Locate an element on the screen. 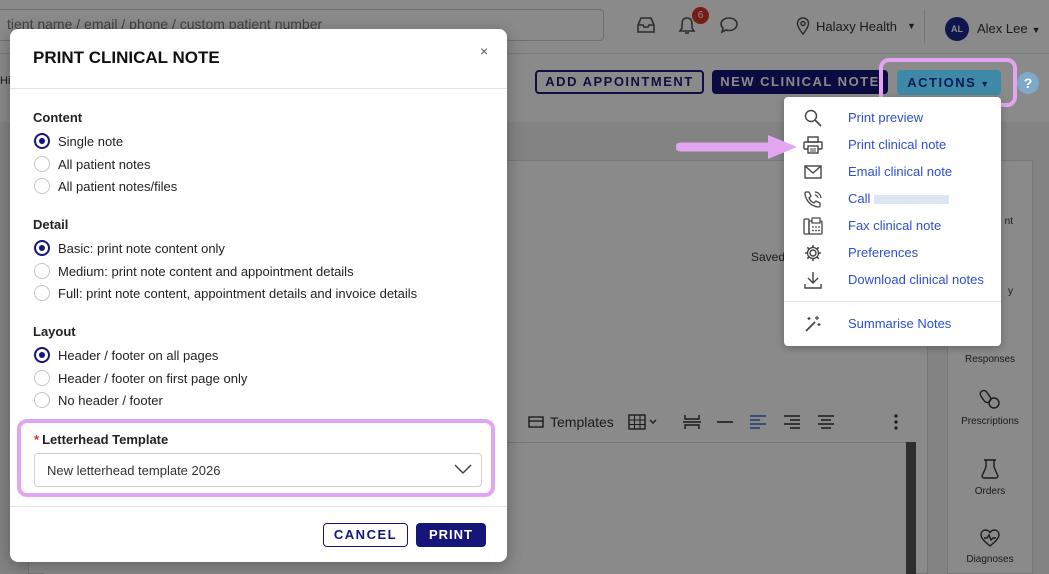  letterhead-label-text: Letterhead Template is located at coordinates (105, 439).